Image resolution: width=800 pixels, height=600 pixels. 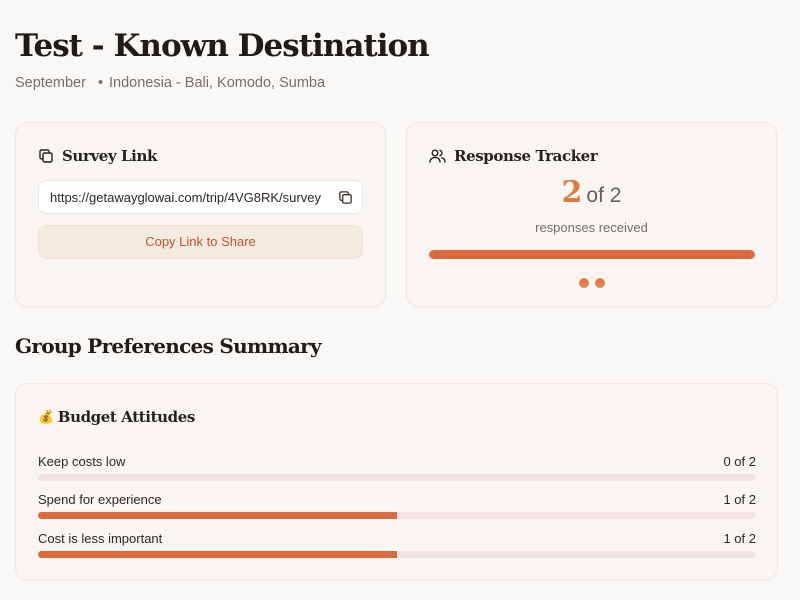 I want to click on preference-label: Keep costs low, so click(x=82, y=461).